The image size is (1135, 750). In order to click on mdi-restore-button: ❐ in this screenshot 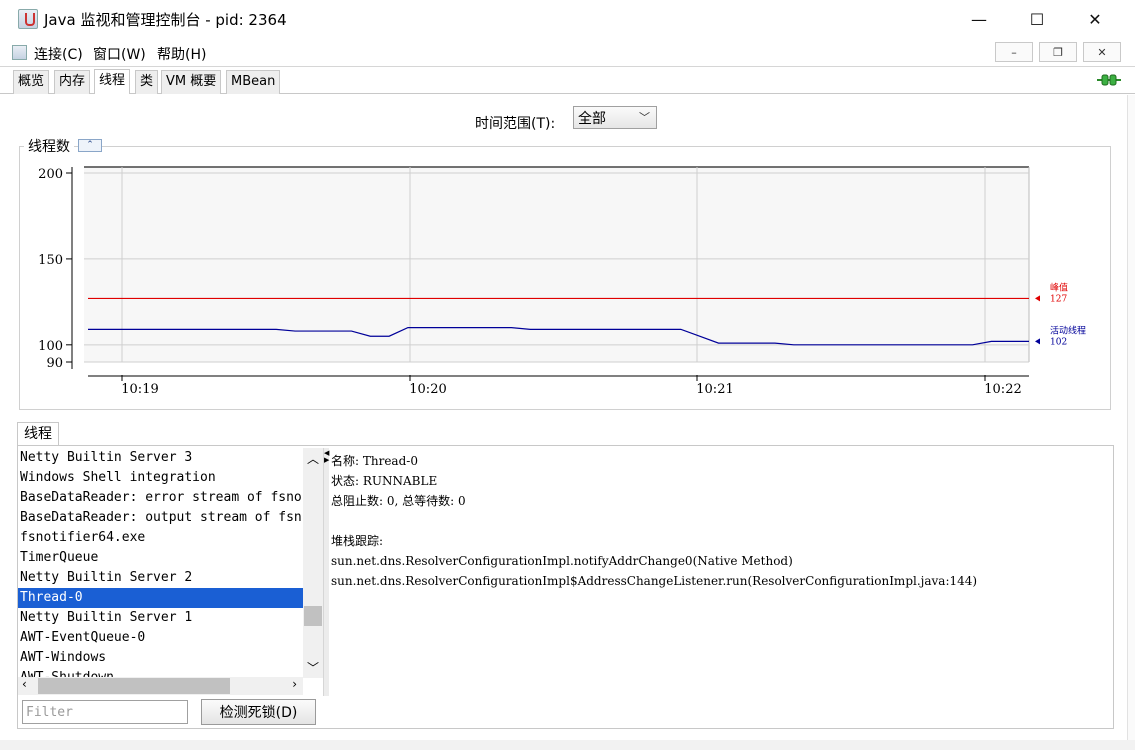, I will do `click(1058, 52)`.